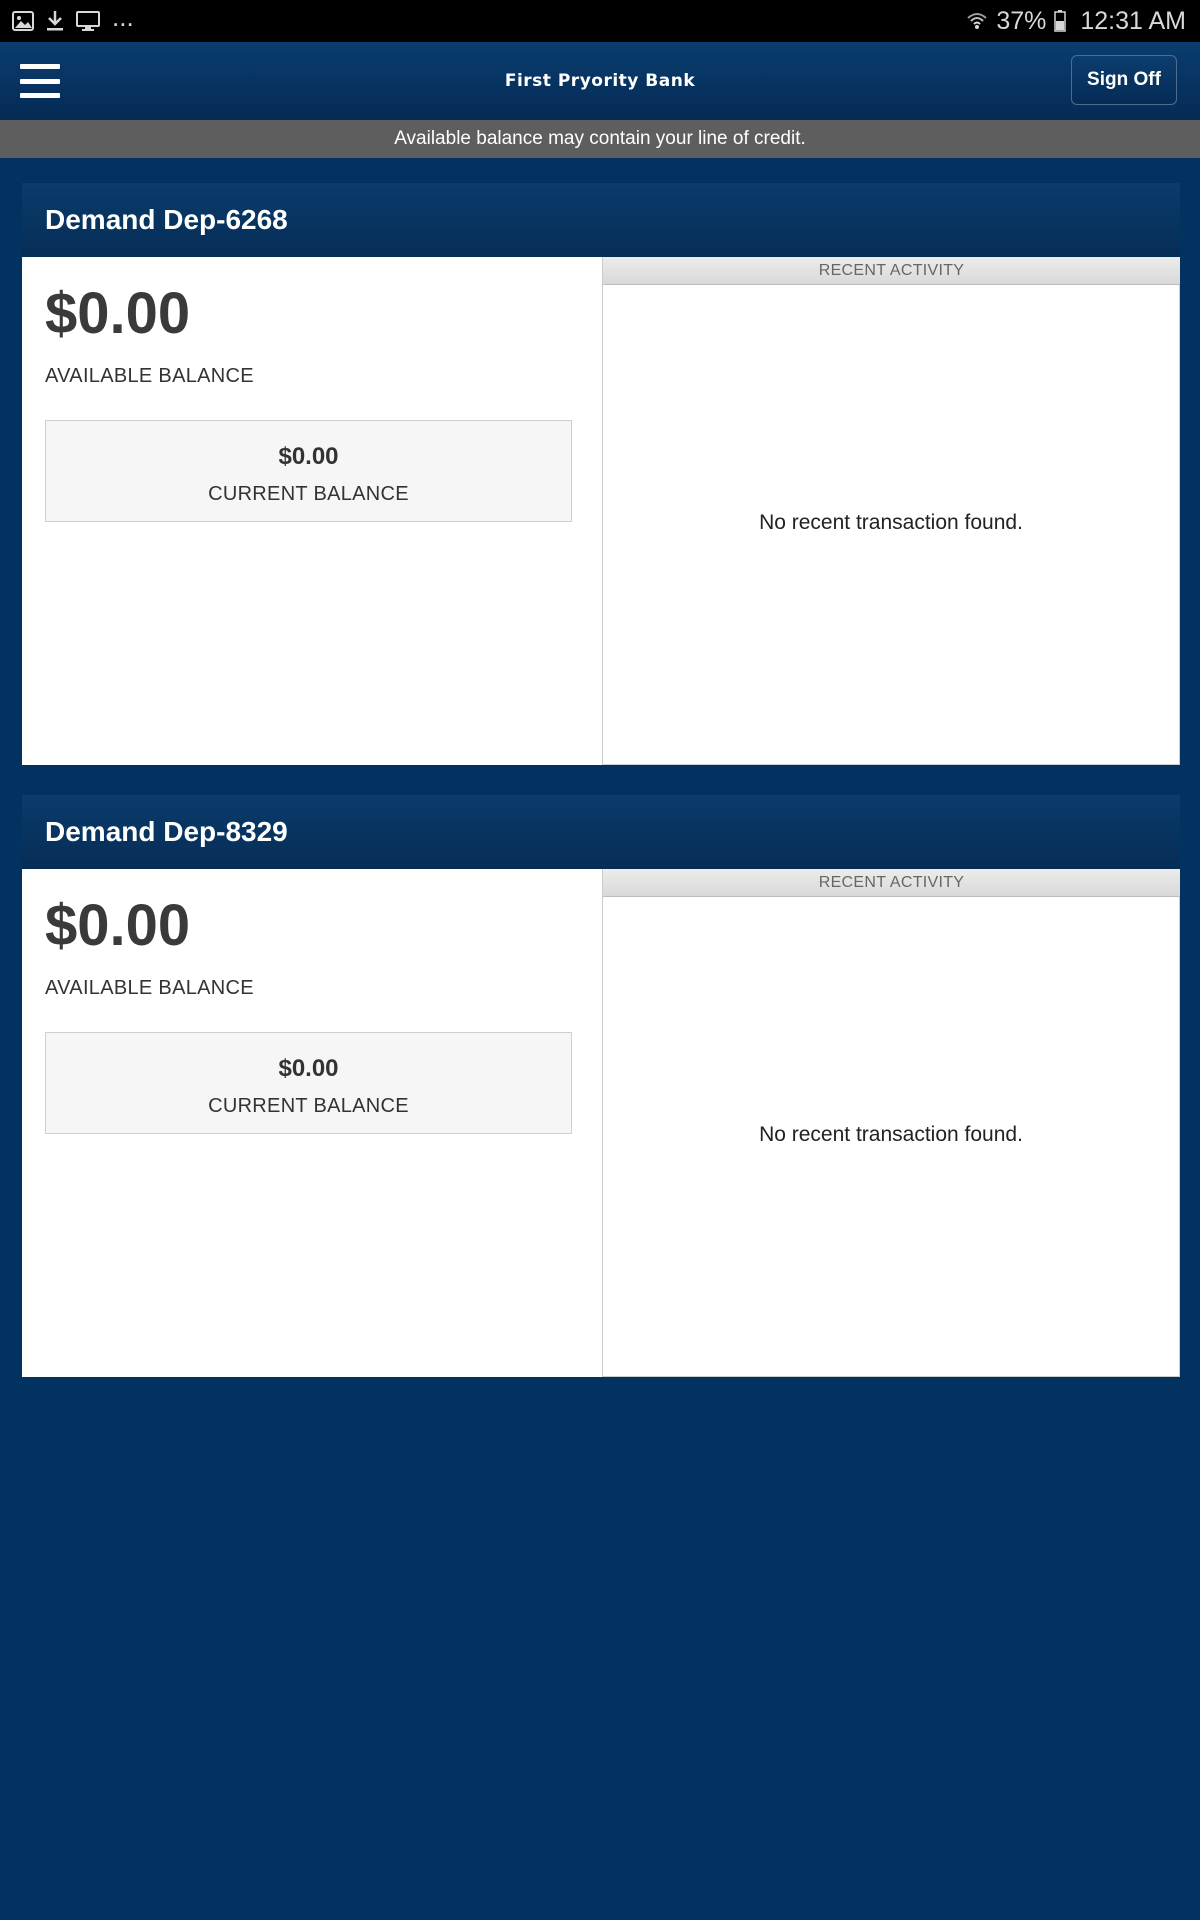 The width and height of the screenshot is (1200, 1920). Describe the element at coordinates (1076, 21) in the screenshot. I see `status-system-info: 37% 12:31 AM` at that location.